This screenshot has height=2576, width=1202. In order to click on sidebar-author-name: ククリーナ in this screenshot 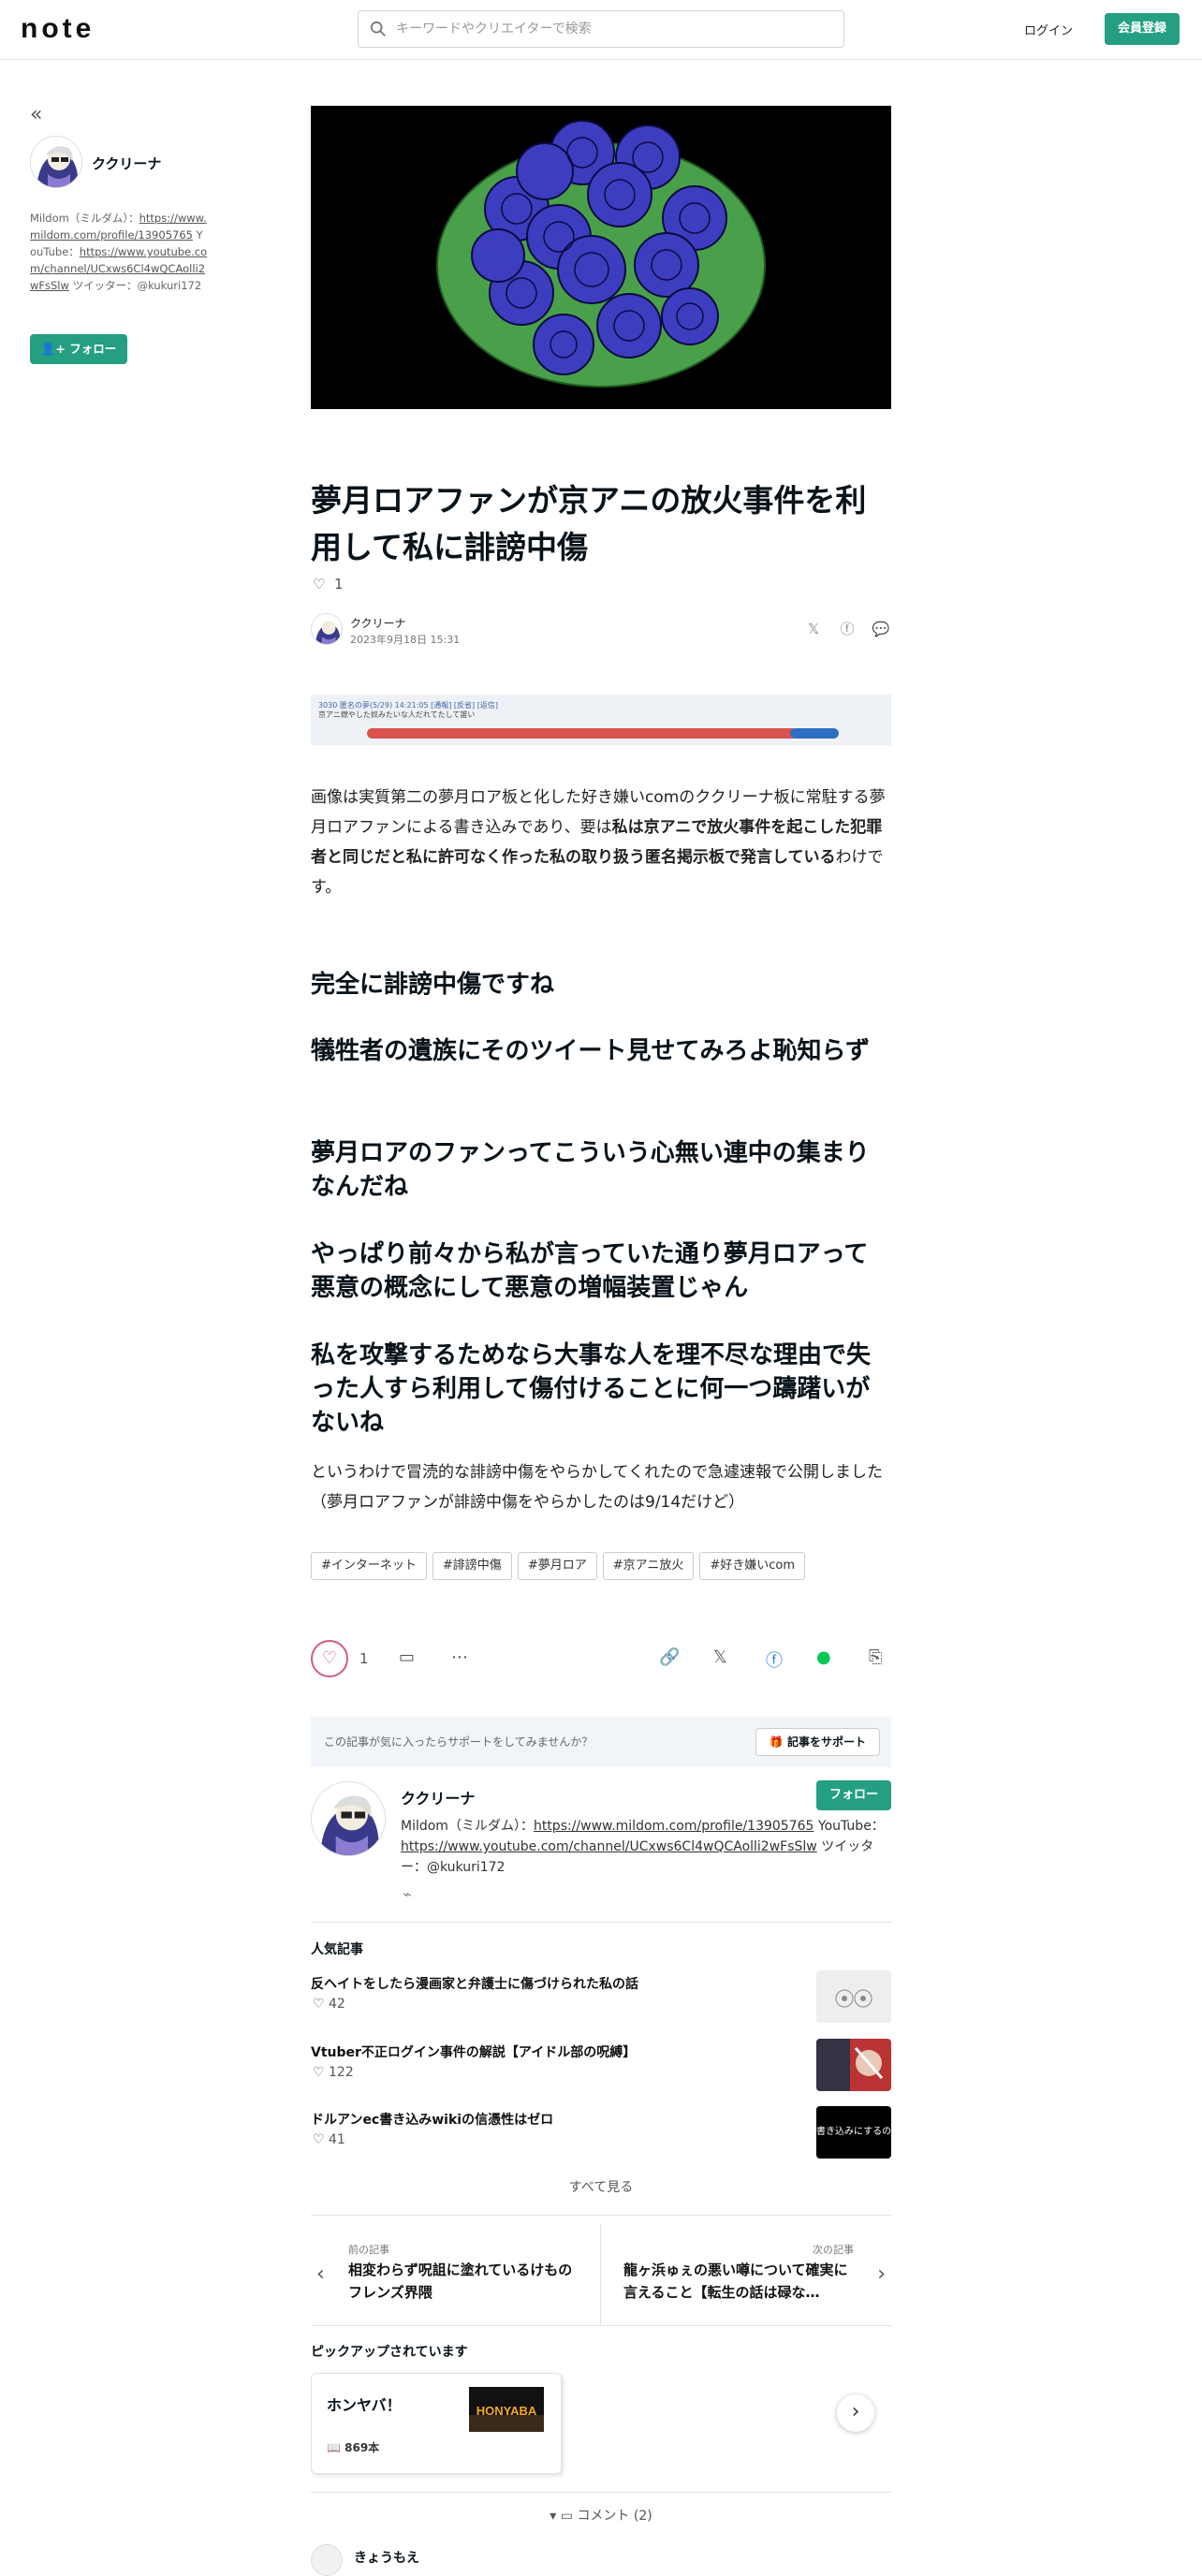, I will do `click(126, 163)`.